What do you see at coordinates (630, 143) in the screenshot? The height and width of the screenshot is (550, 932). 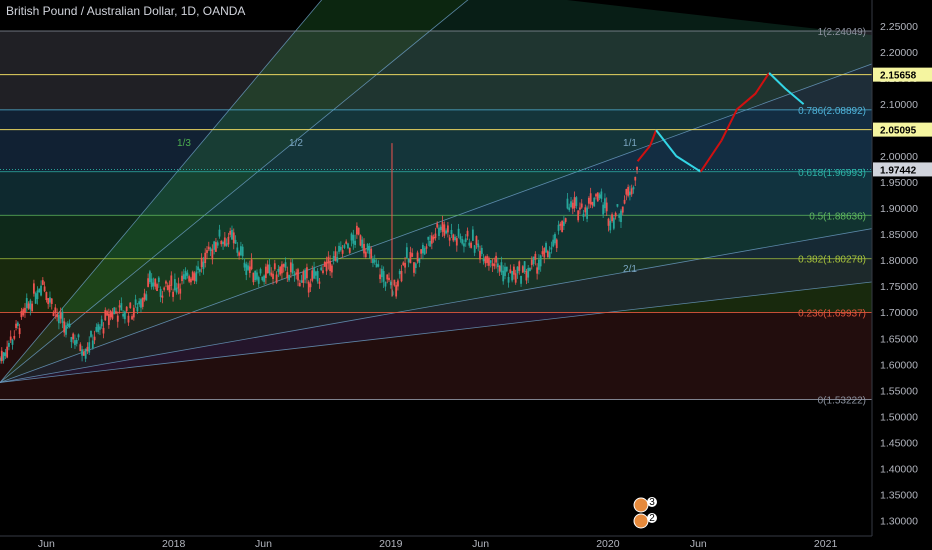 I see `fan-label: 1/1` at bounding box center [630, 143].